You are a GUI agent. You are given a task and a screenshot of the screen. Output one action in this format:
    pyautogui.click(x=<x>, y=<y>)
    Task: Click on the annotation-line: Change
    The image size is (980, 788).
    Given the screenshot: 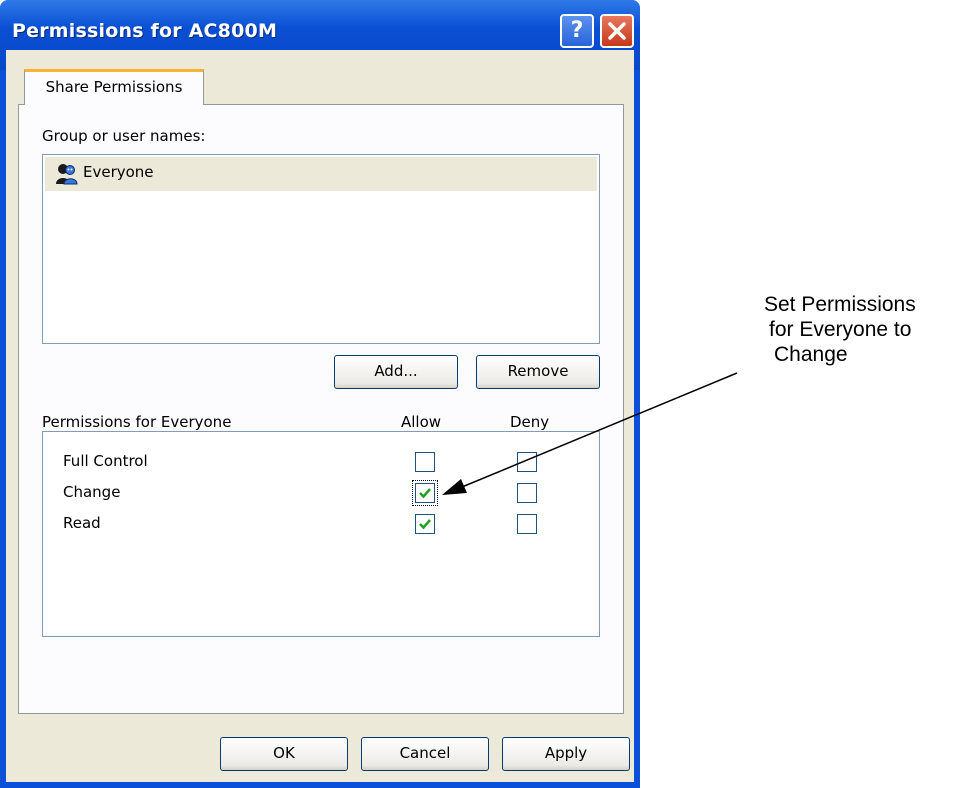 What is the action you would take?
    pyautogui.click(x=811, y=354)
    